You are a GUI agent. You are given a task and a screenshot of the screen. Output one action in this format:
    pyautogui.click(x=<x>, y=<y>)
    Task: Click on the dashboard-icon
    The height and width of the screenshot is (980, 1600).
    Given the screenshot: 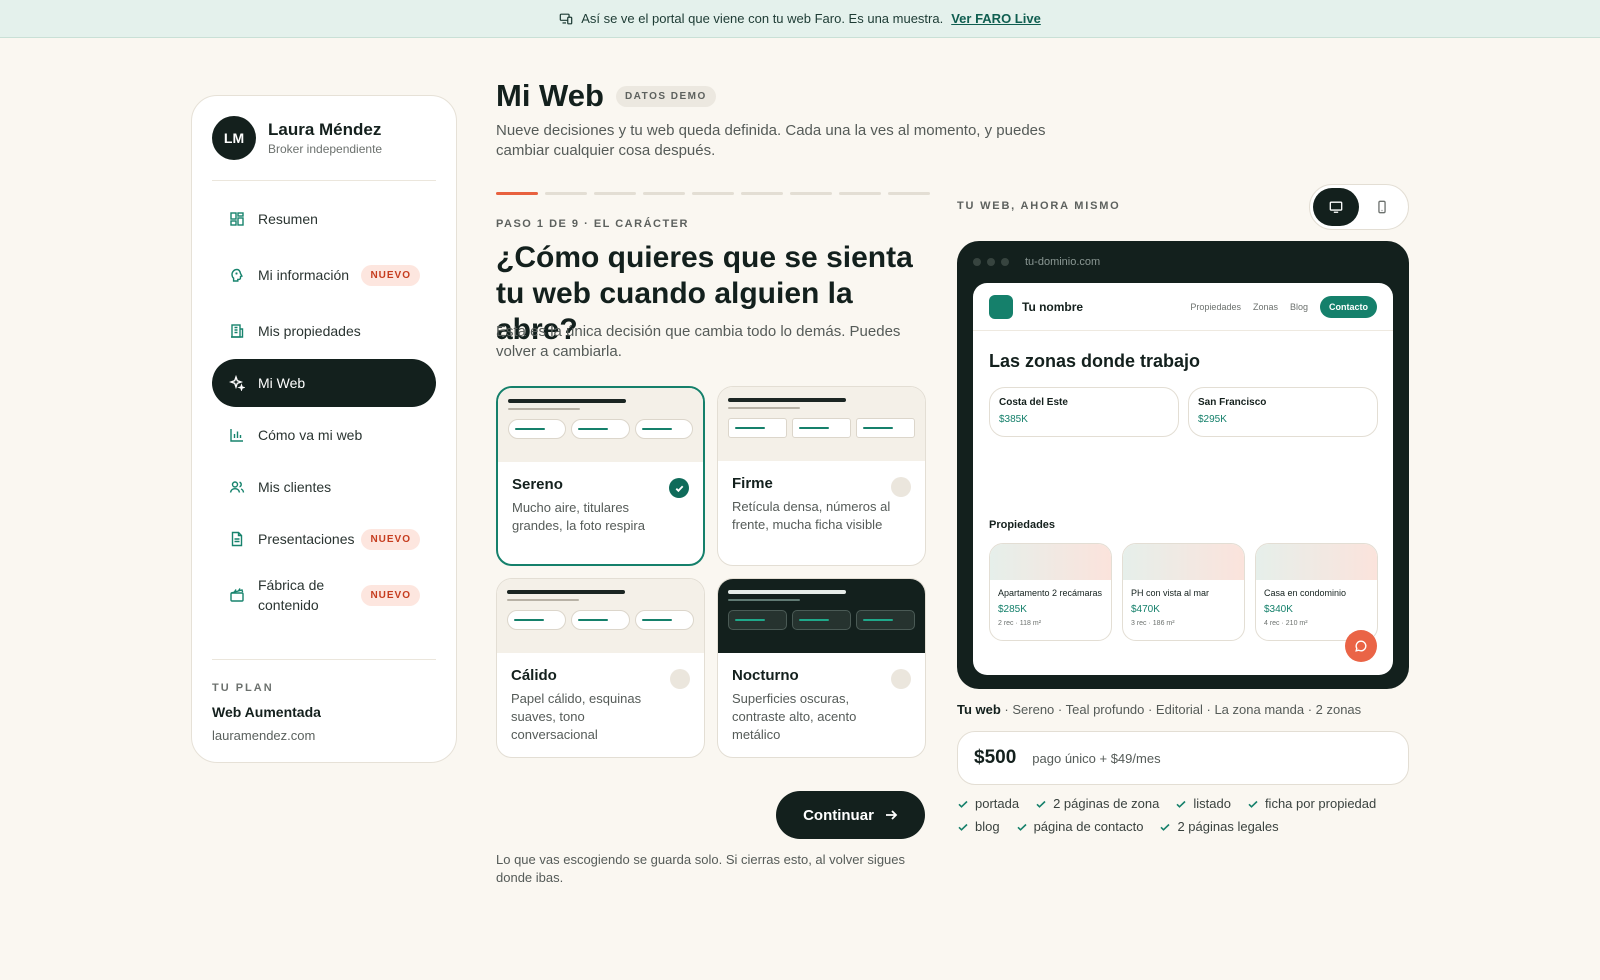 What is the action you would take?
    pyautogui.click(x=237, y=219)
    